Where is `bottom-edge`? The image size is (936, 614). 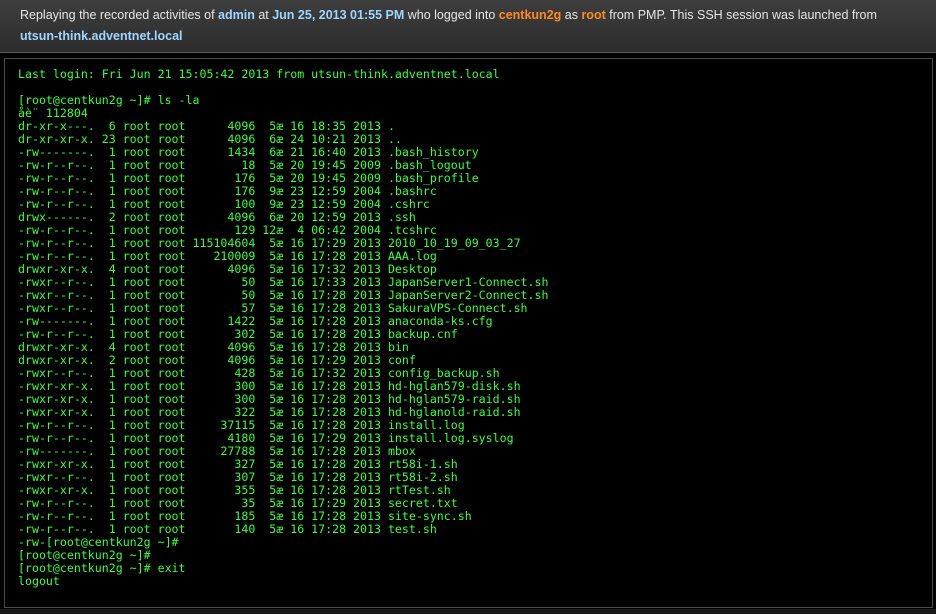 bottom-edge is located at coordinates (468, 611).